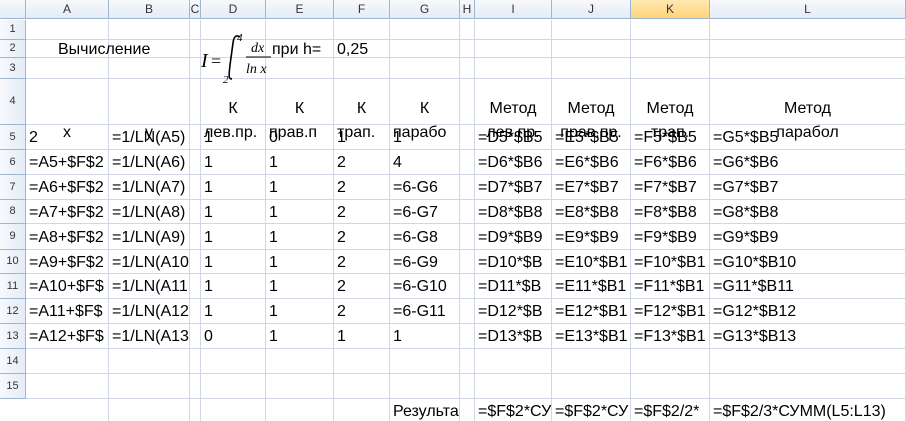  I want to click on cell-d12: 1, so click(234, 311).